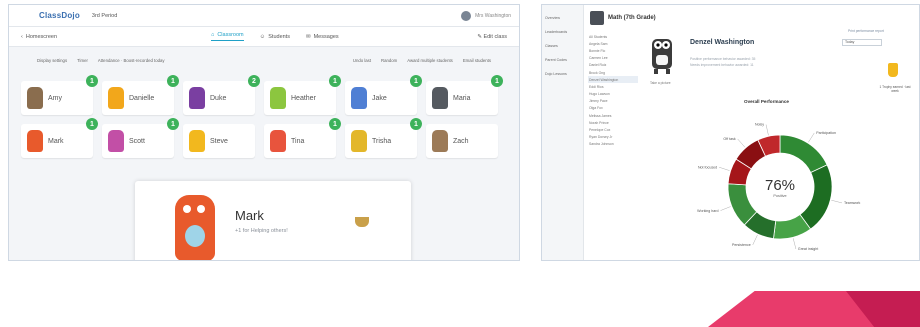 The height and width of the screenshot is (327, 920). What do you see at coordinates (722, 65) in the screenshot?
I see `negative-count: Needs improvement behavior awarded: 11` at bounding box center [722, 65].